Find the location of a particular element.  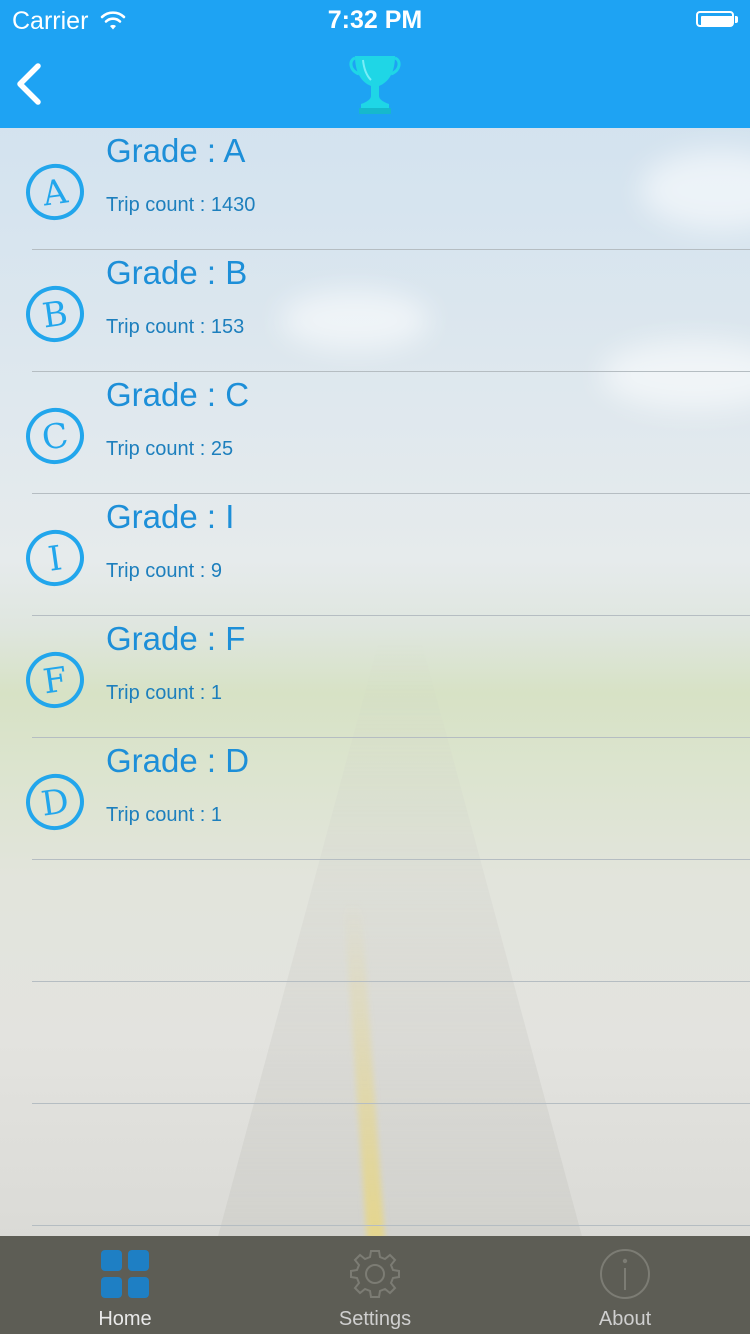

grade-title: Grade : B is located at coordinates (177, 272).